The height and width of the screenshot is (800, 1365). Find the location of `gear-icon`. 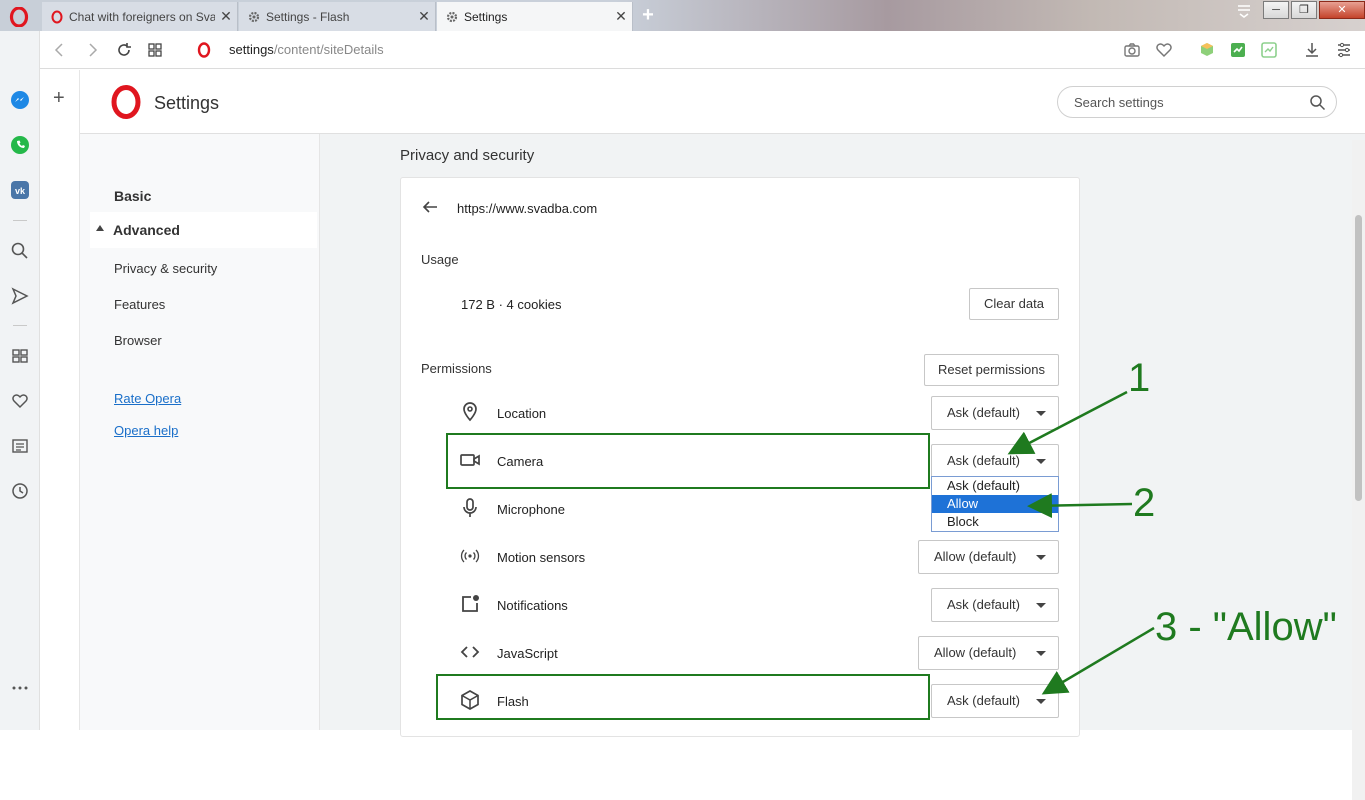

gear-icon is located at coordinates (254, 16).